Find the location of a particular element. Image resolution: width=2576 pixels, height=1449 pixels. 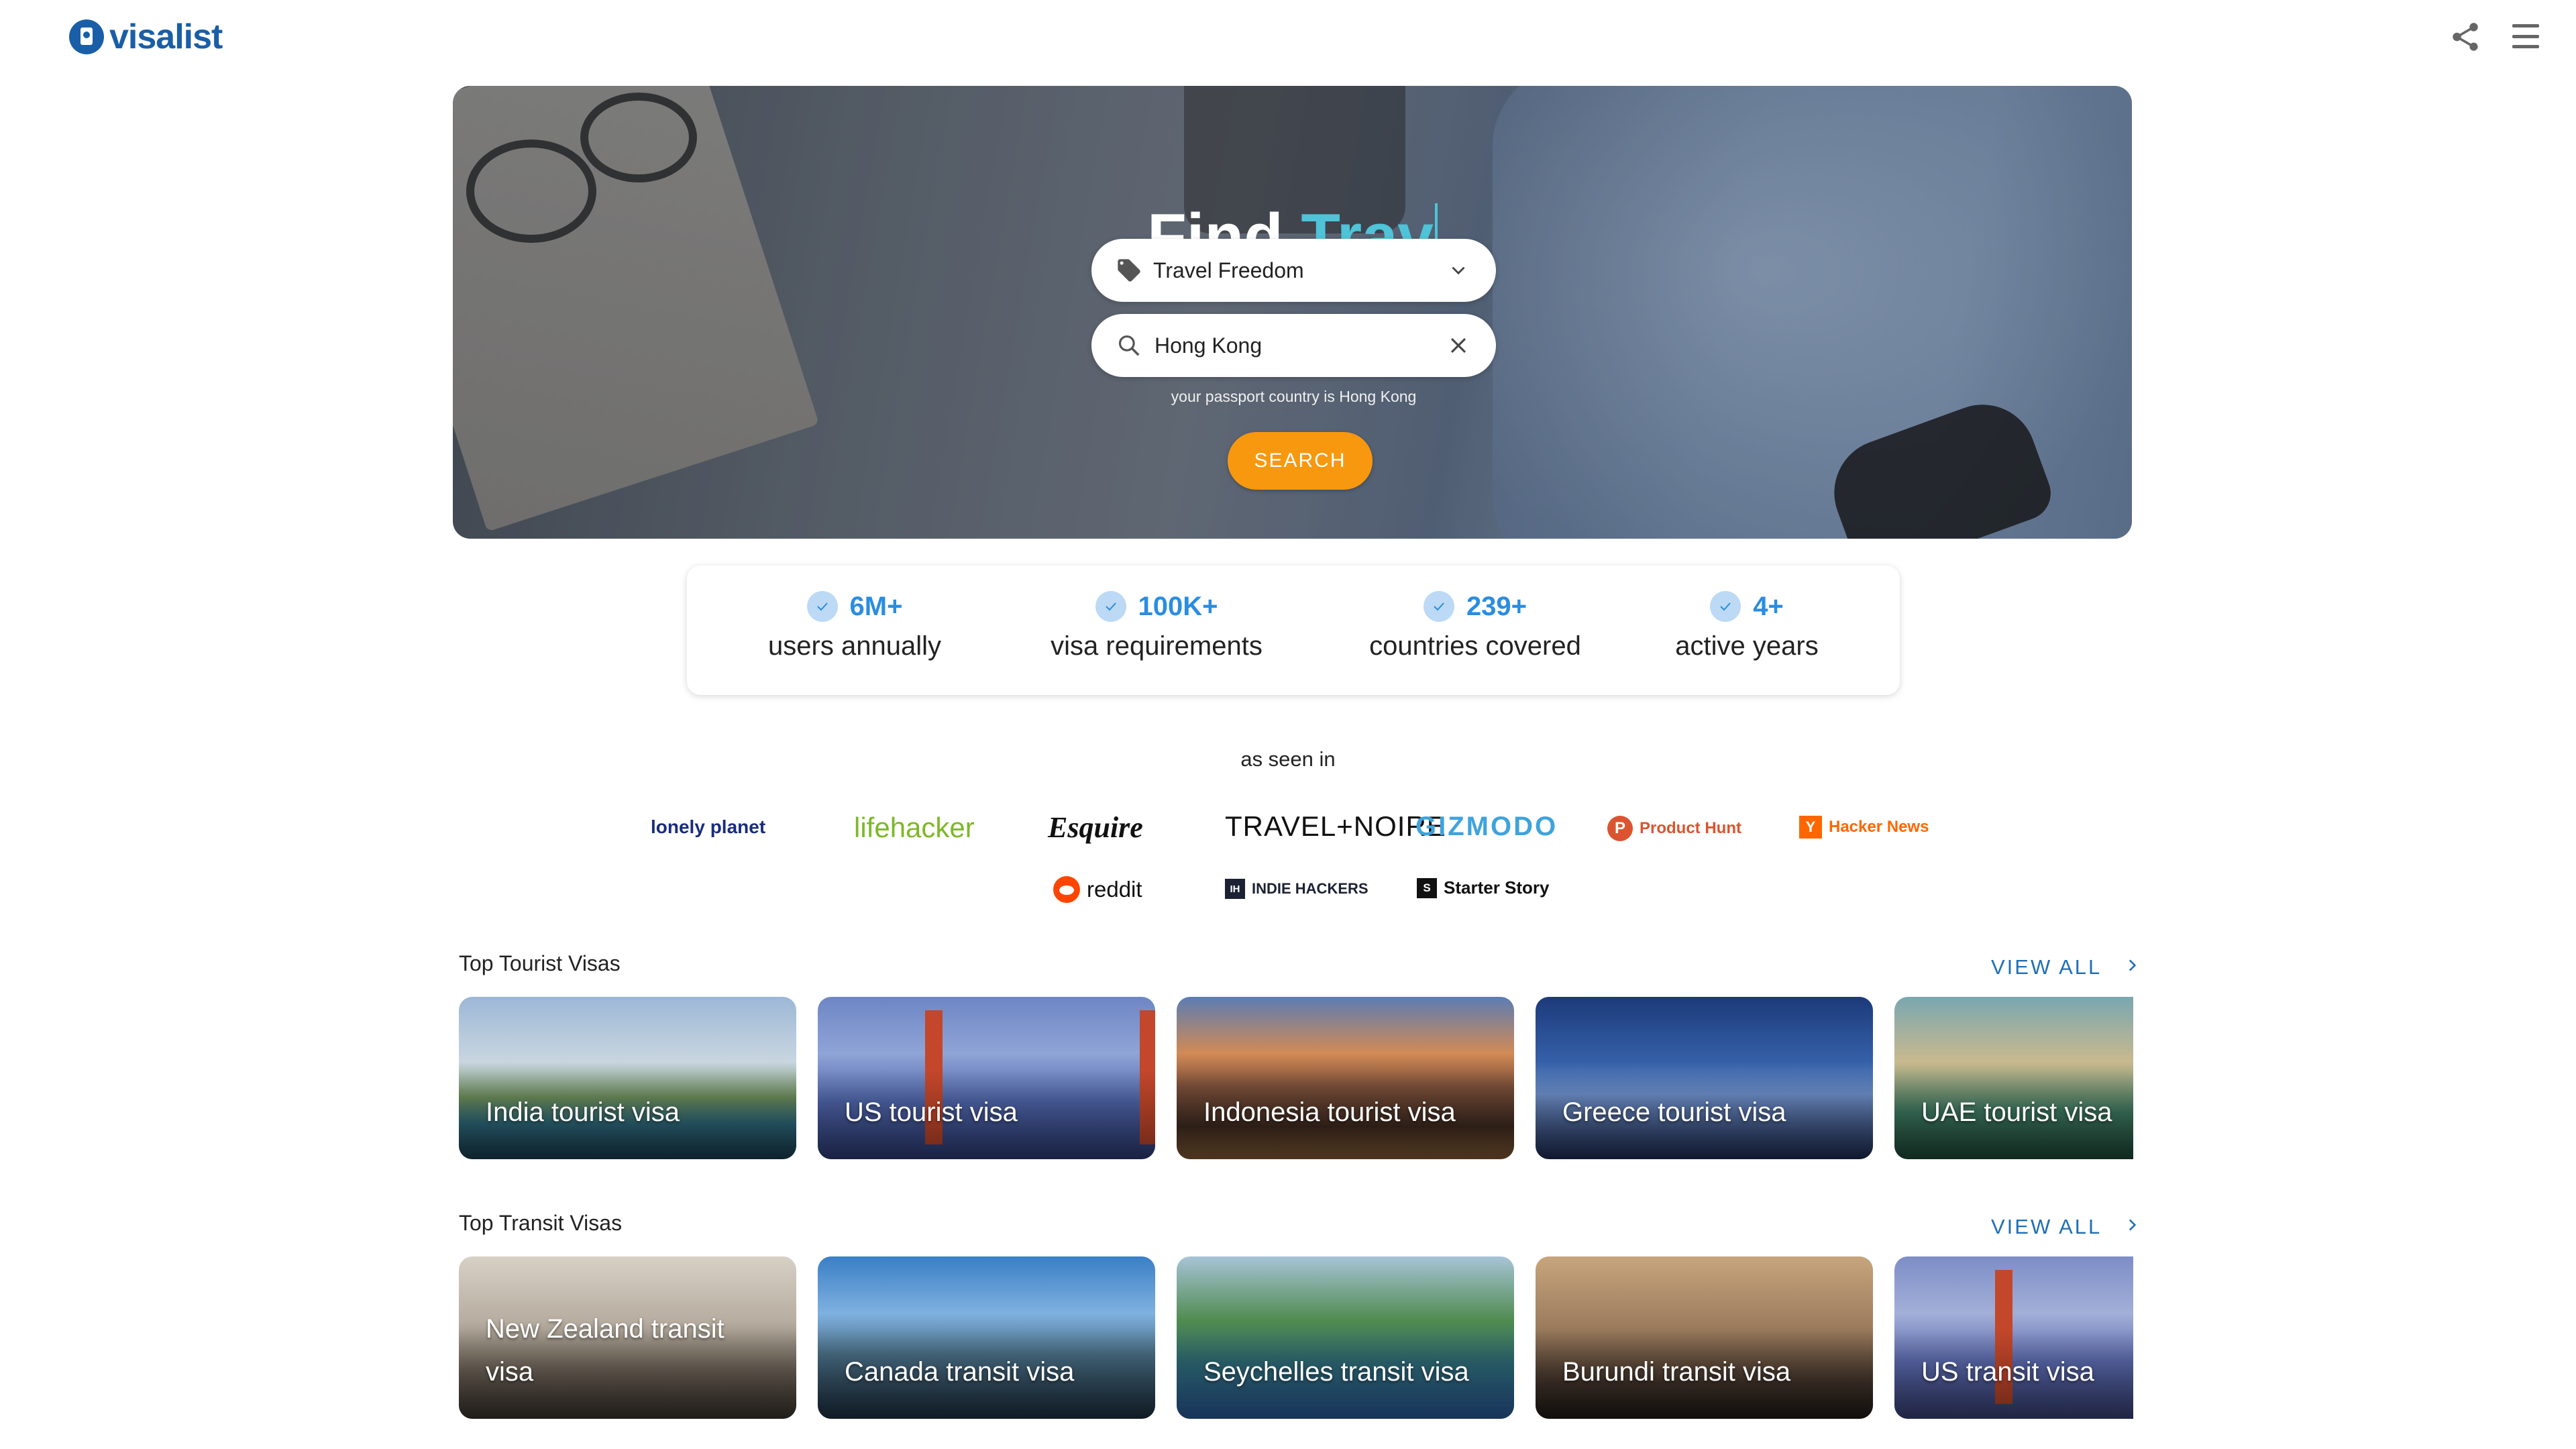

visa-card-label: US transit visa is located at coordinates (2007, 1372).